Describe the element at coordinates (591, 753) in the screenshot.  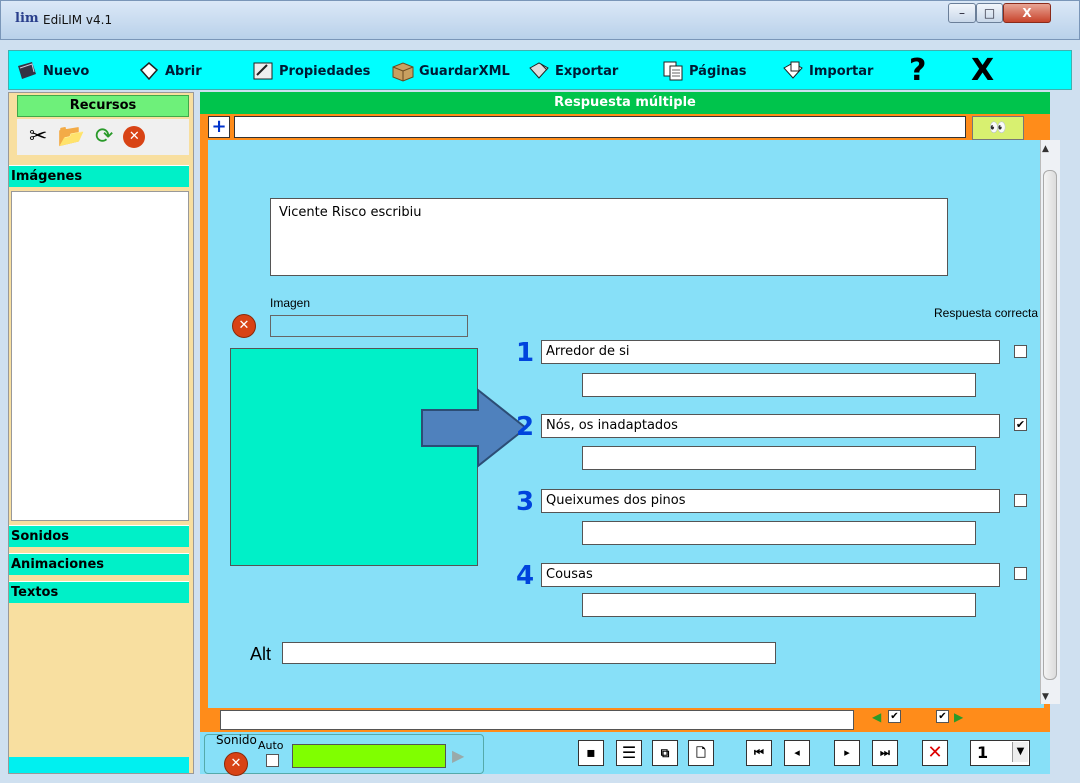
I see `save-icon: ▪` at that location.